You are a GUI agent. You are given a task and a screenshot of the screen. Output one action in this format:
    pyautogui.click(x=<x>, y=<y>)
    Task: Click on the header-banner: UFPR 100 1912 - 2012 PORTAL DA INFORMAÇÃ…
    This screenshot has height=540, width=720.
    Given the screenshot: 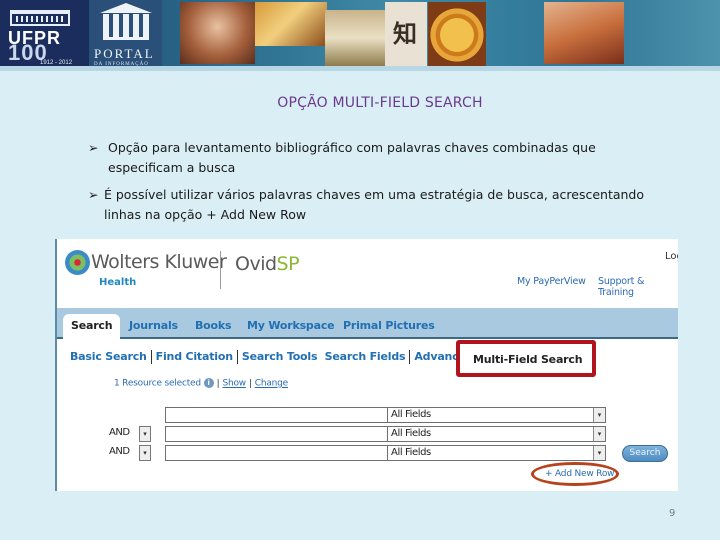 What is the action you would take?
    pyautogui.click(x=360, y=35)
    